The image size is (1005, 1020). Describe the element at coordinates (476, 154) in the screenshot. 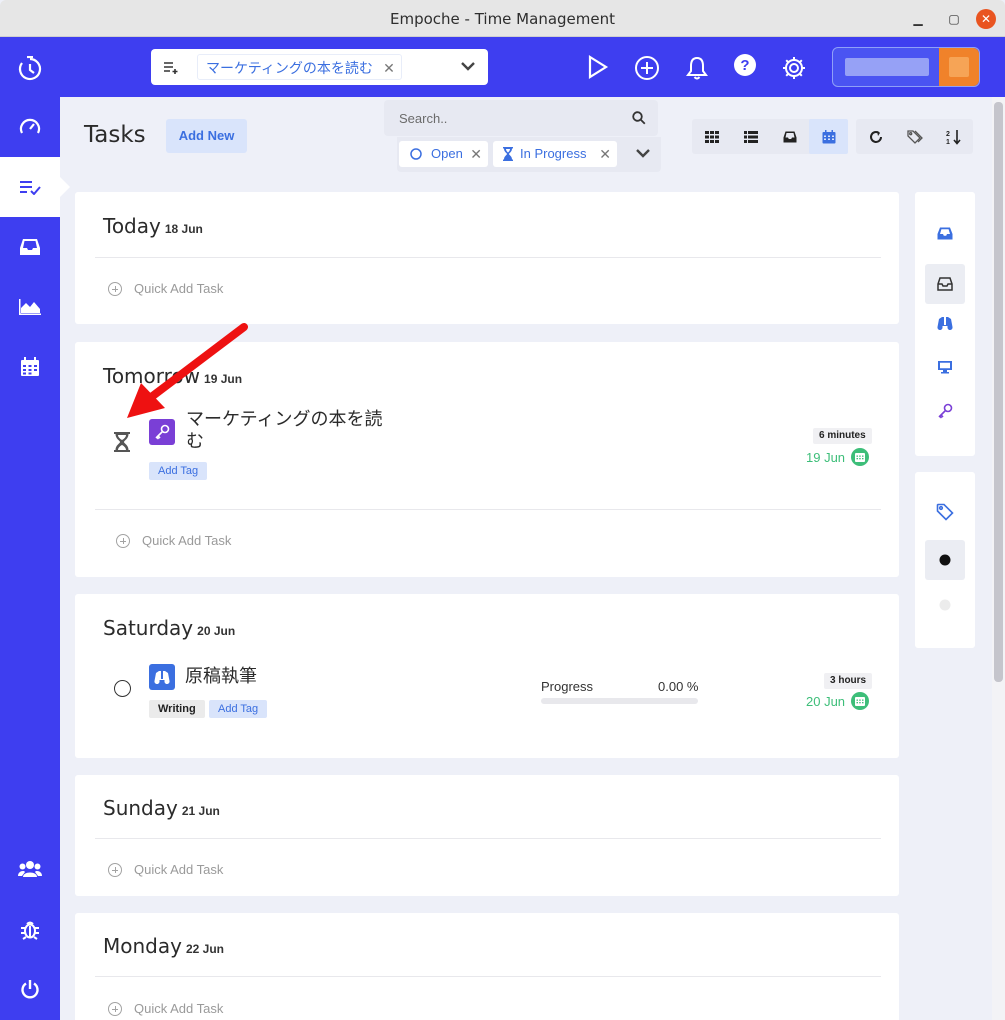

I see `remove-filter-open-icon: ✕` at that location.